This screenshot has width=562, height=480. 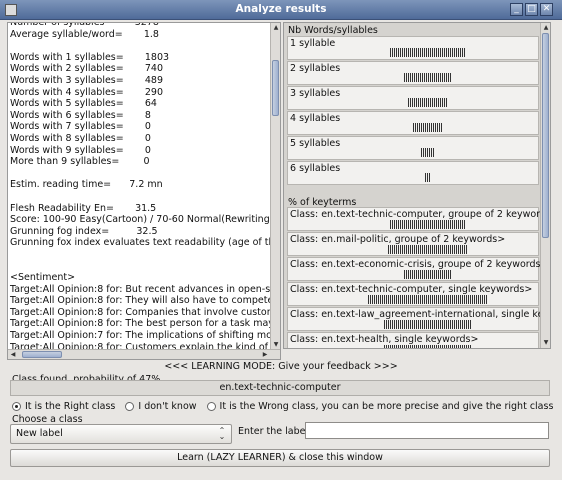 What do you see at coordinates (531, 9) in the screenshot?
I see `maximize-button: □` at bounding box center [531, 9].